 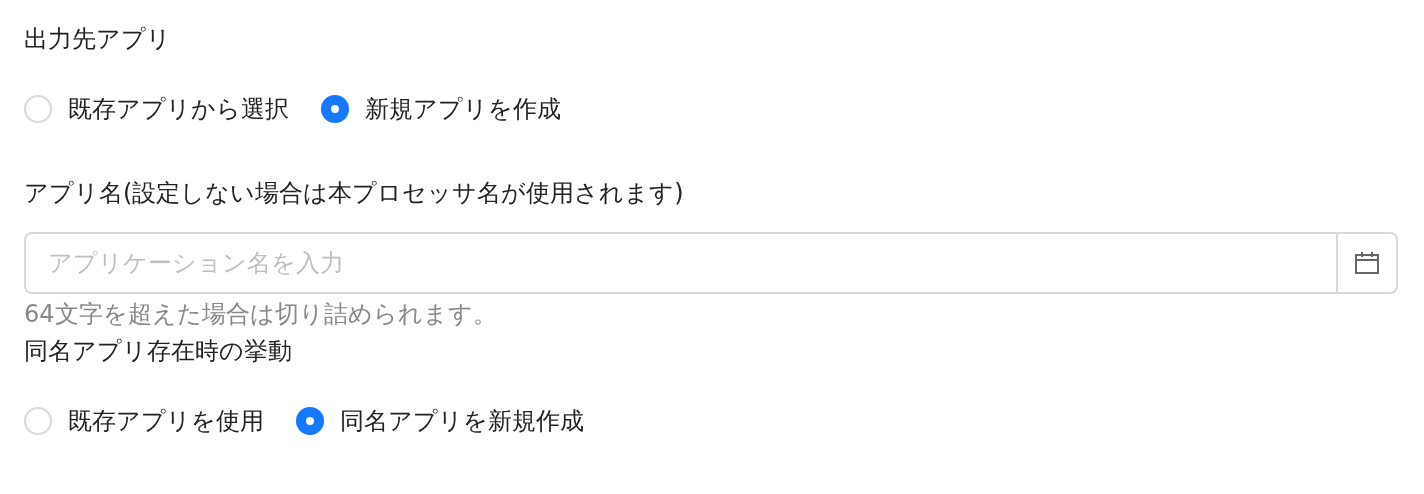 I want to click on radio-option: 既存アプリから選択, so click(x=156, y=109).